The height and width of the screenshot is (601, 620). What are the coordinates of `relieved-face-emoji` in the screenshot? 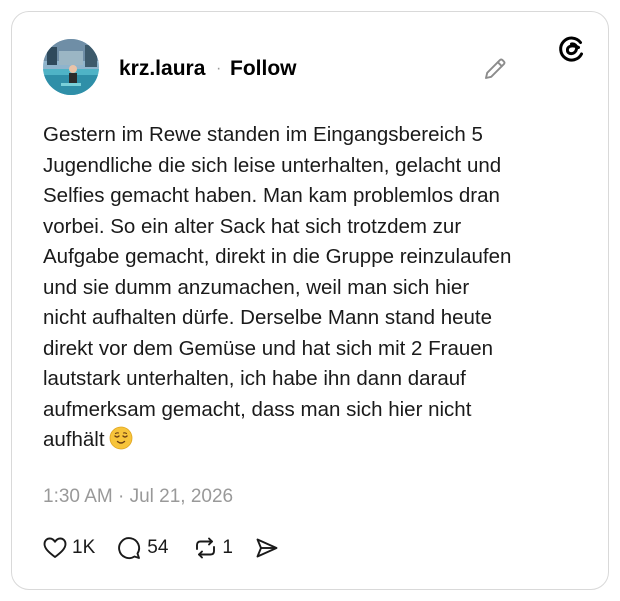 It's located at (121, 443).